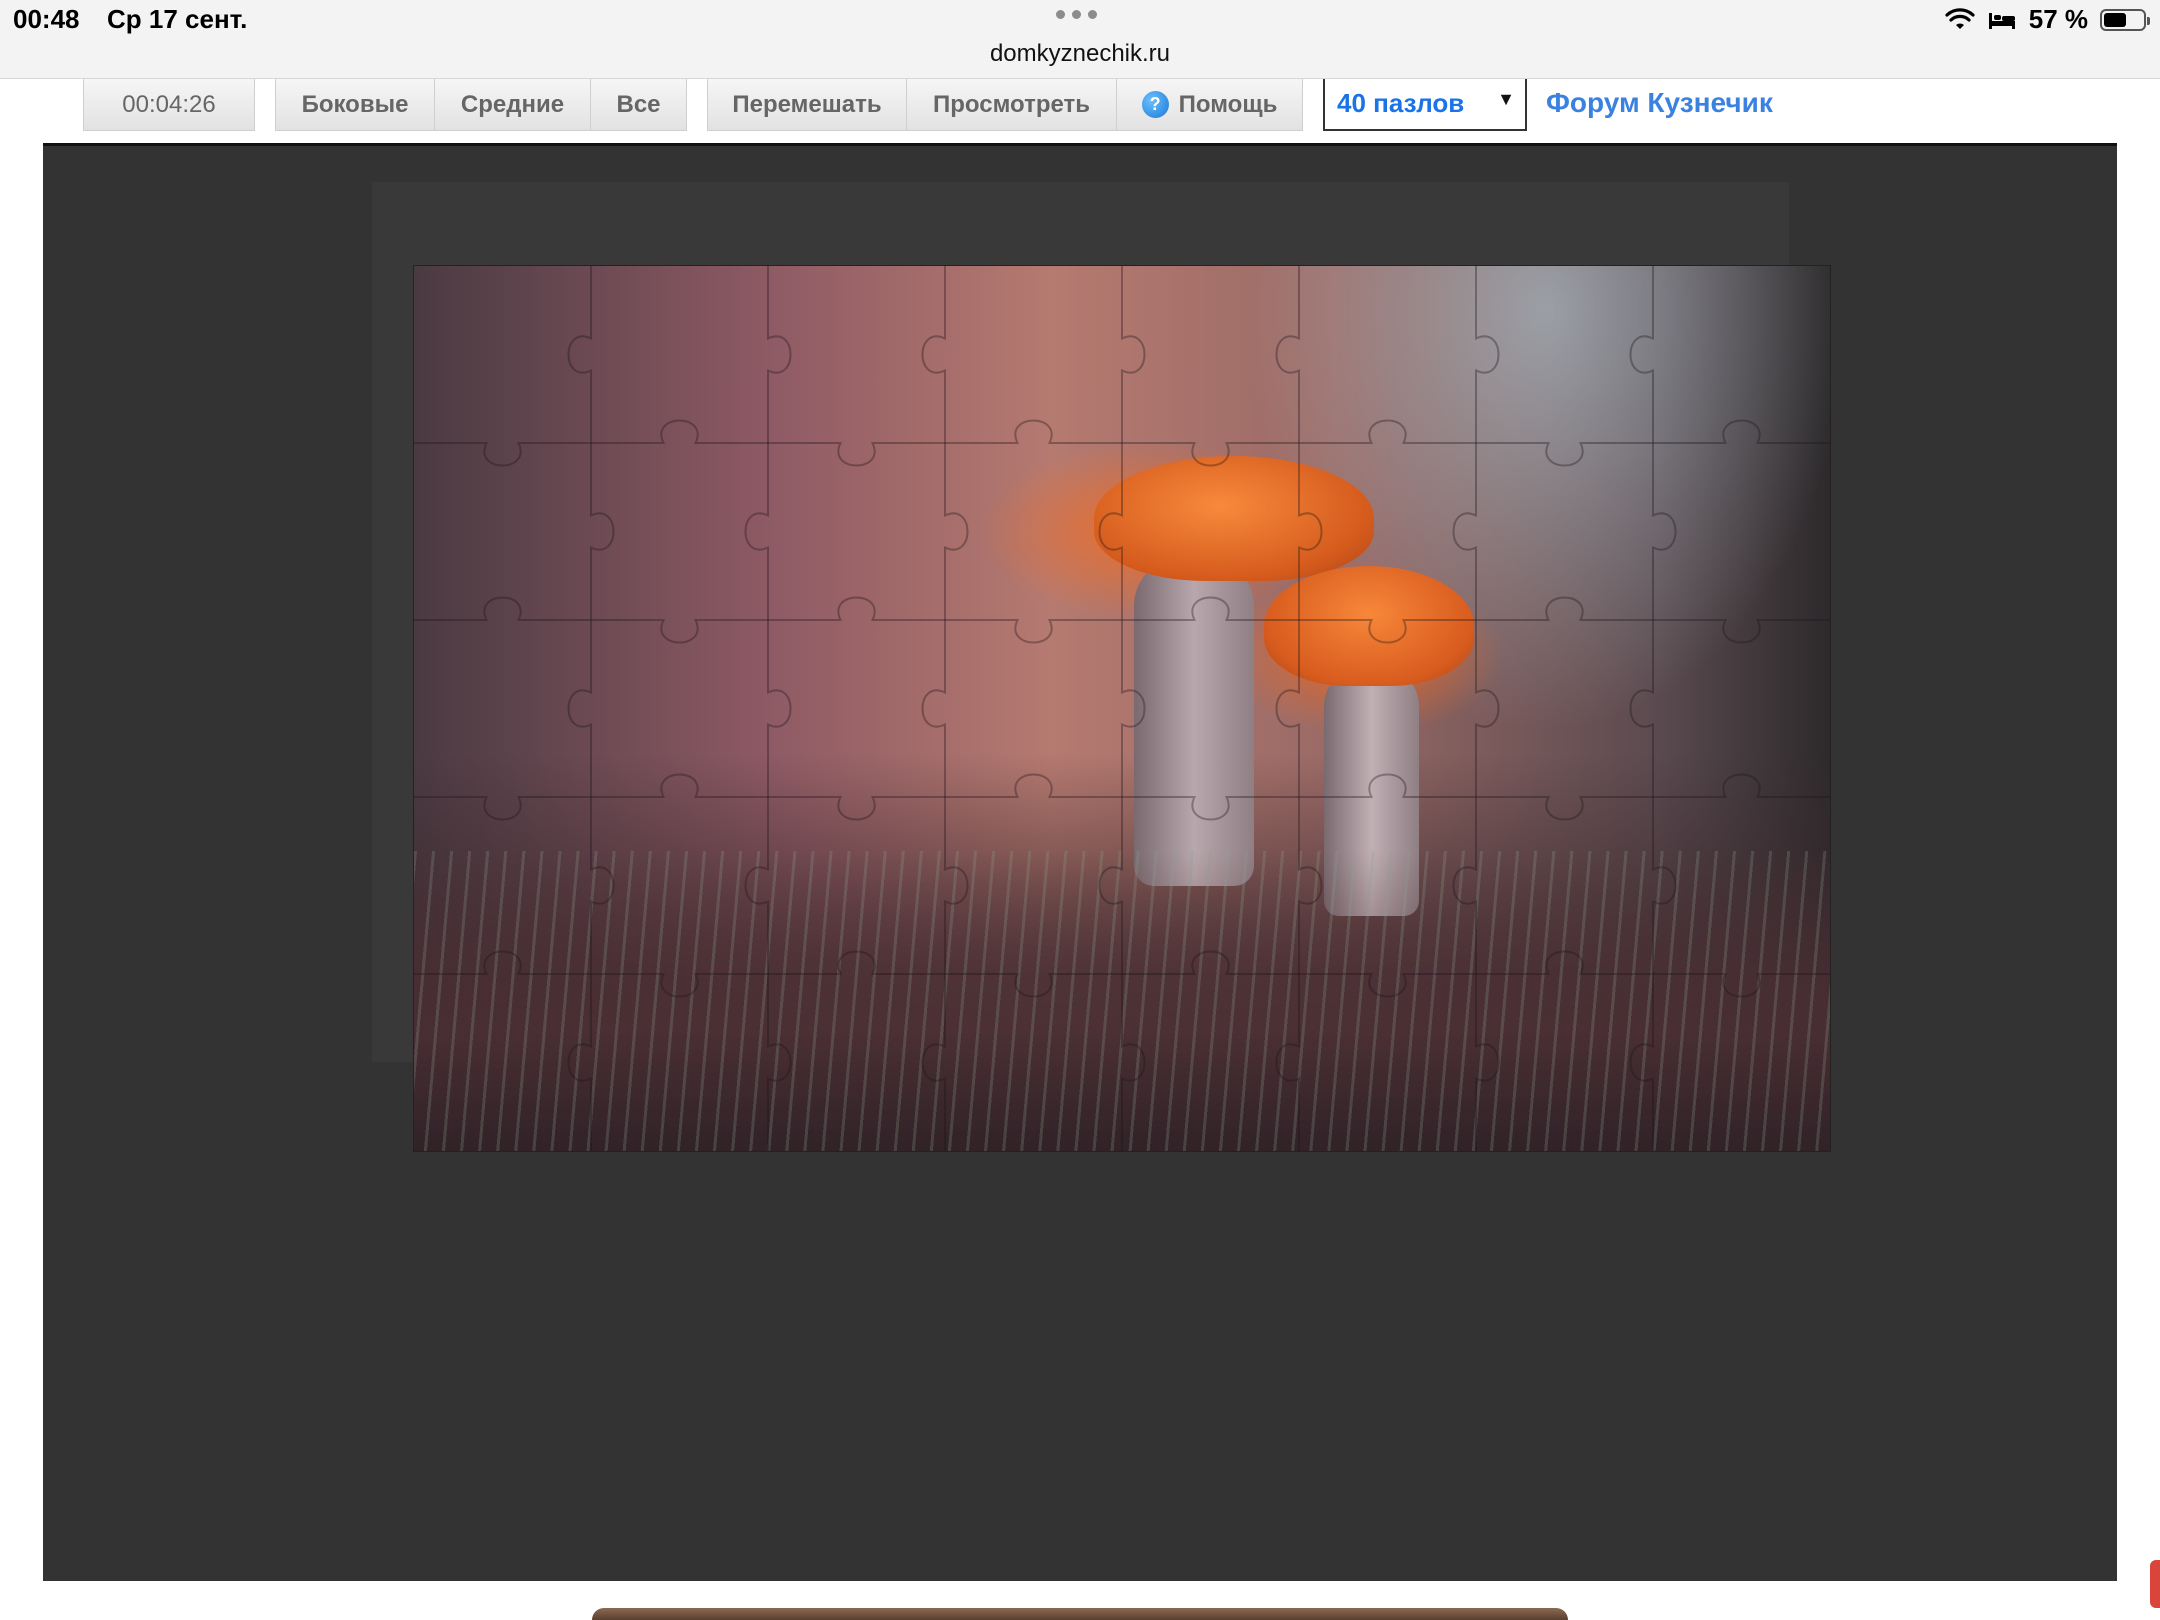  I want to click on help-label: Помощь, so click(1228, 104).